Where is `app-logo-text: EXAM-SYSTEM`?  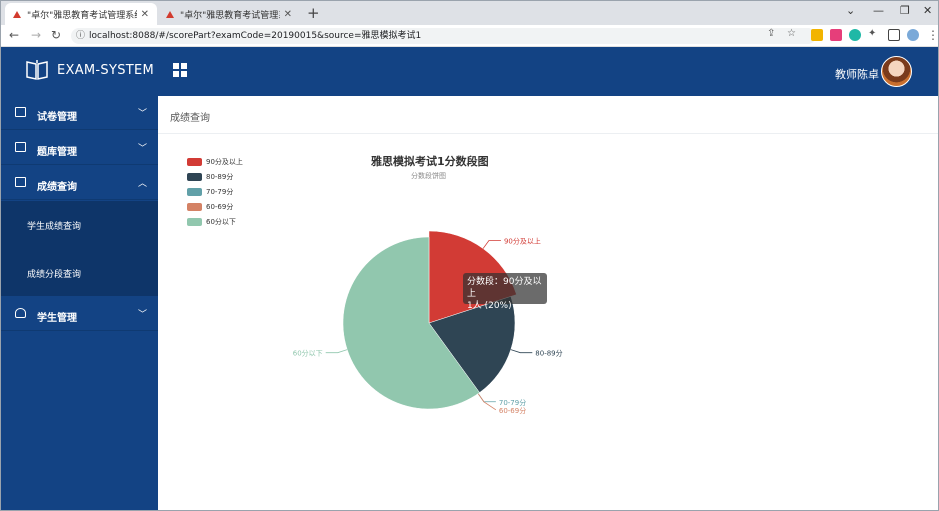
app-logo-text: EXAM-SYSTEM is located at coordinates (105, 70).